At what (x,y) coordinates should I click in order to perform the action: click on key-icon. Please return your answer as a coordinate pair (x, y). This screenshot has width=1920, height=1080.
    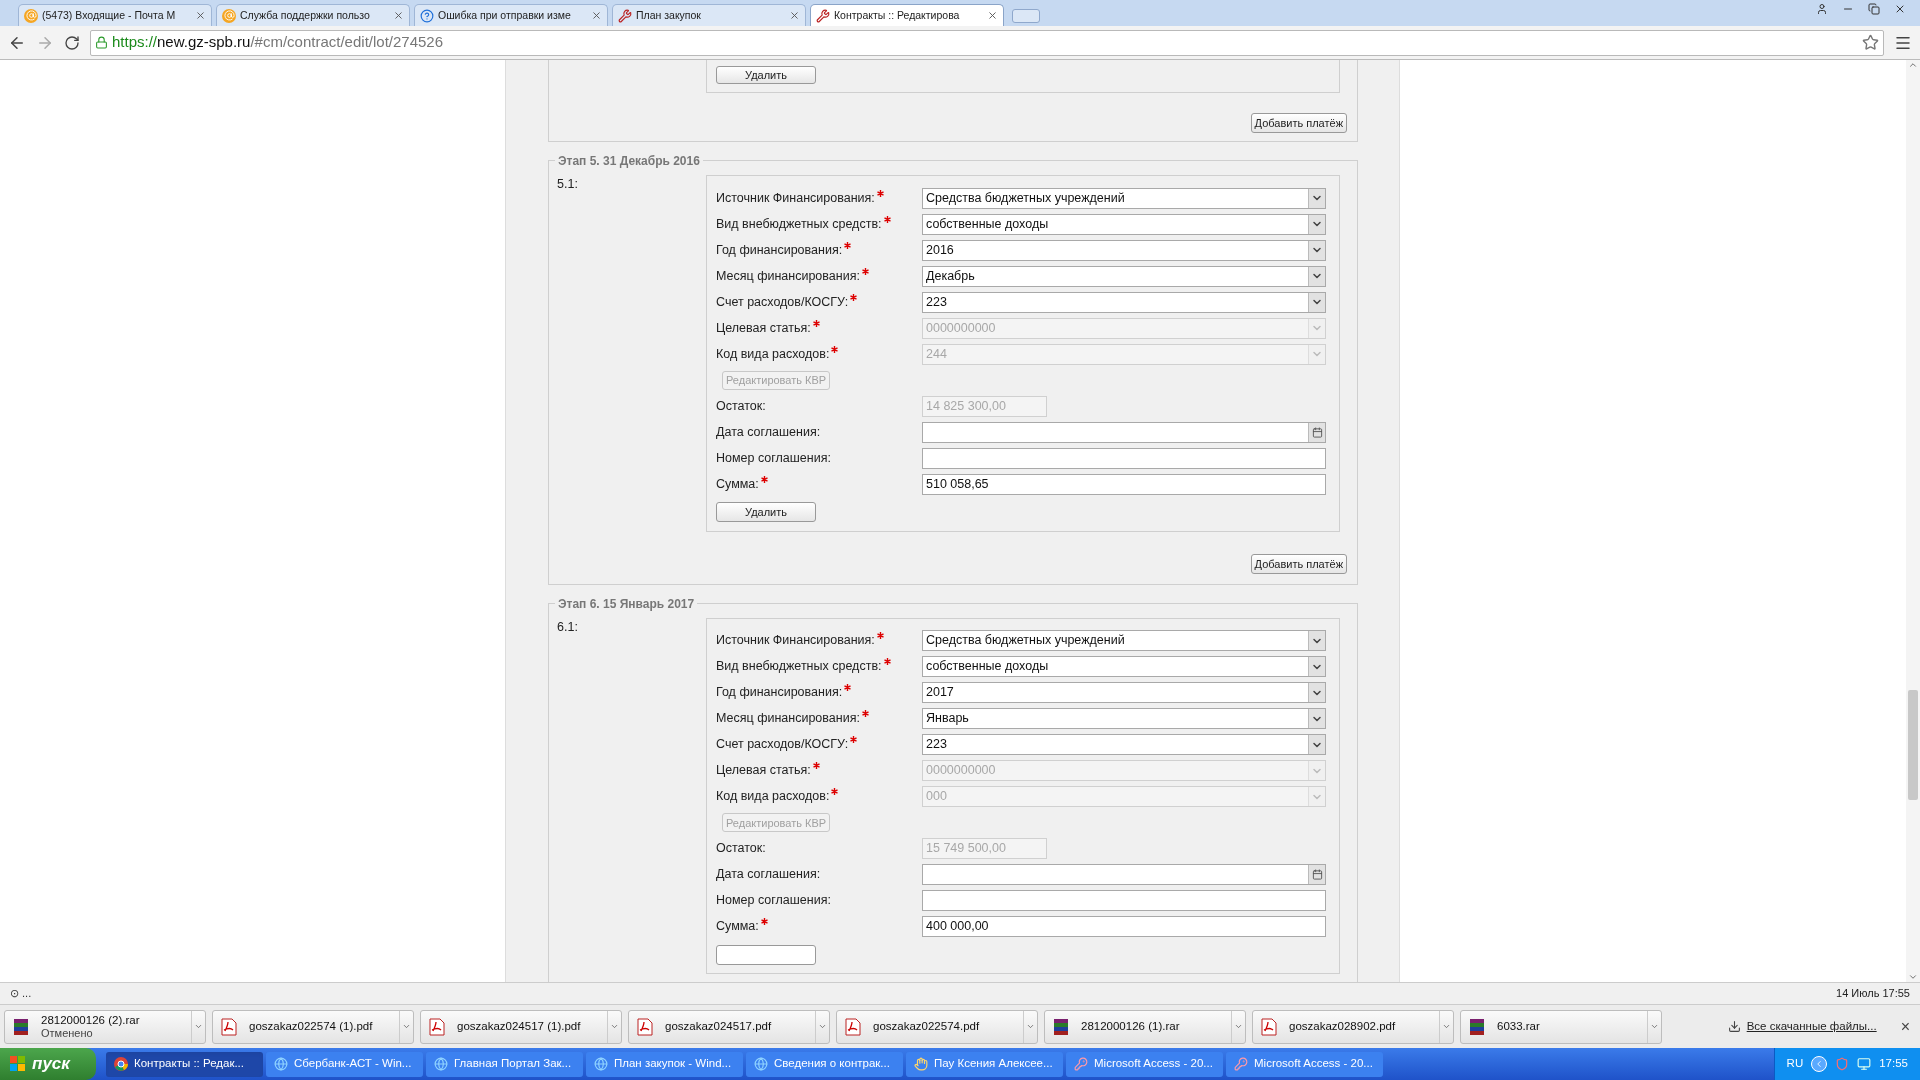
    Looking at the image, I should click on (1241, 1064).